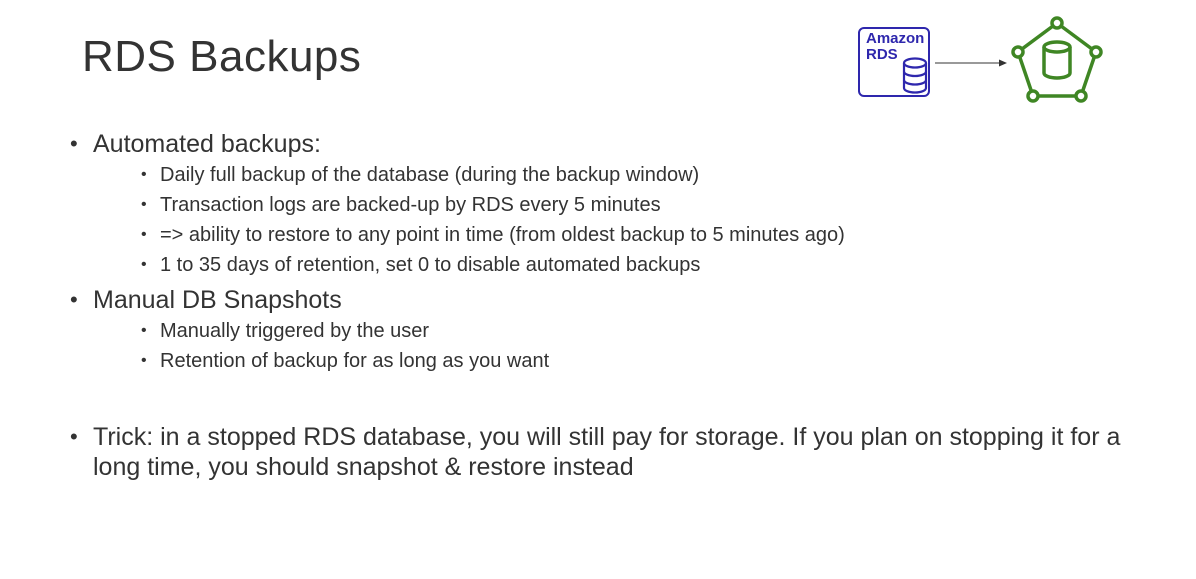 This screenshot has height=579, width=1196. I want to click on bullet-text: Manual DB Snapshots, so click(217, 300).